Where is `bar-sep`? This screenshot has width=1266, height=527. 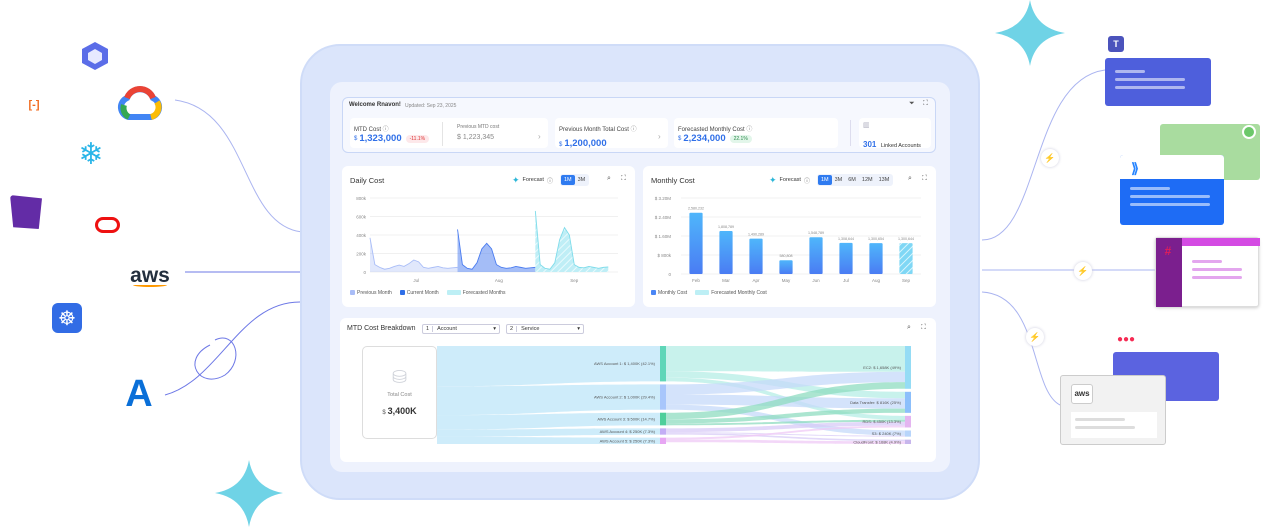 bar-sep is located at coordinates (906, 258).